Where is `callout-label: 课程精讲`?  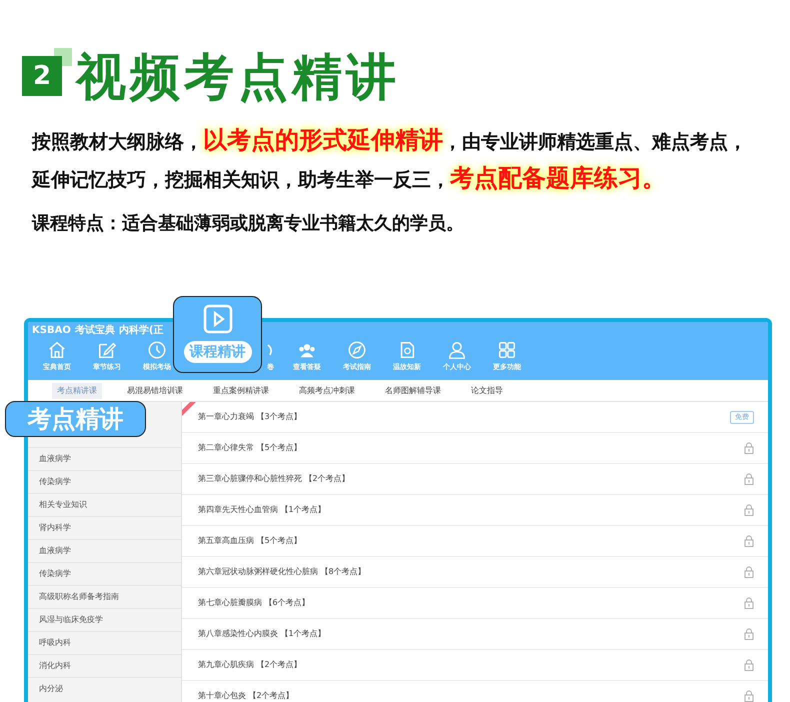
callout-label: 课程精讲 is located at coordinates (218, 352).